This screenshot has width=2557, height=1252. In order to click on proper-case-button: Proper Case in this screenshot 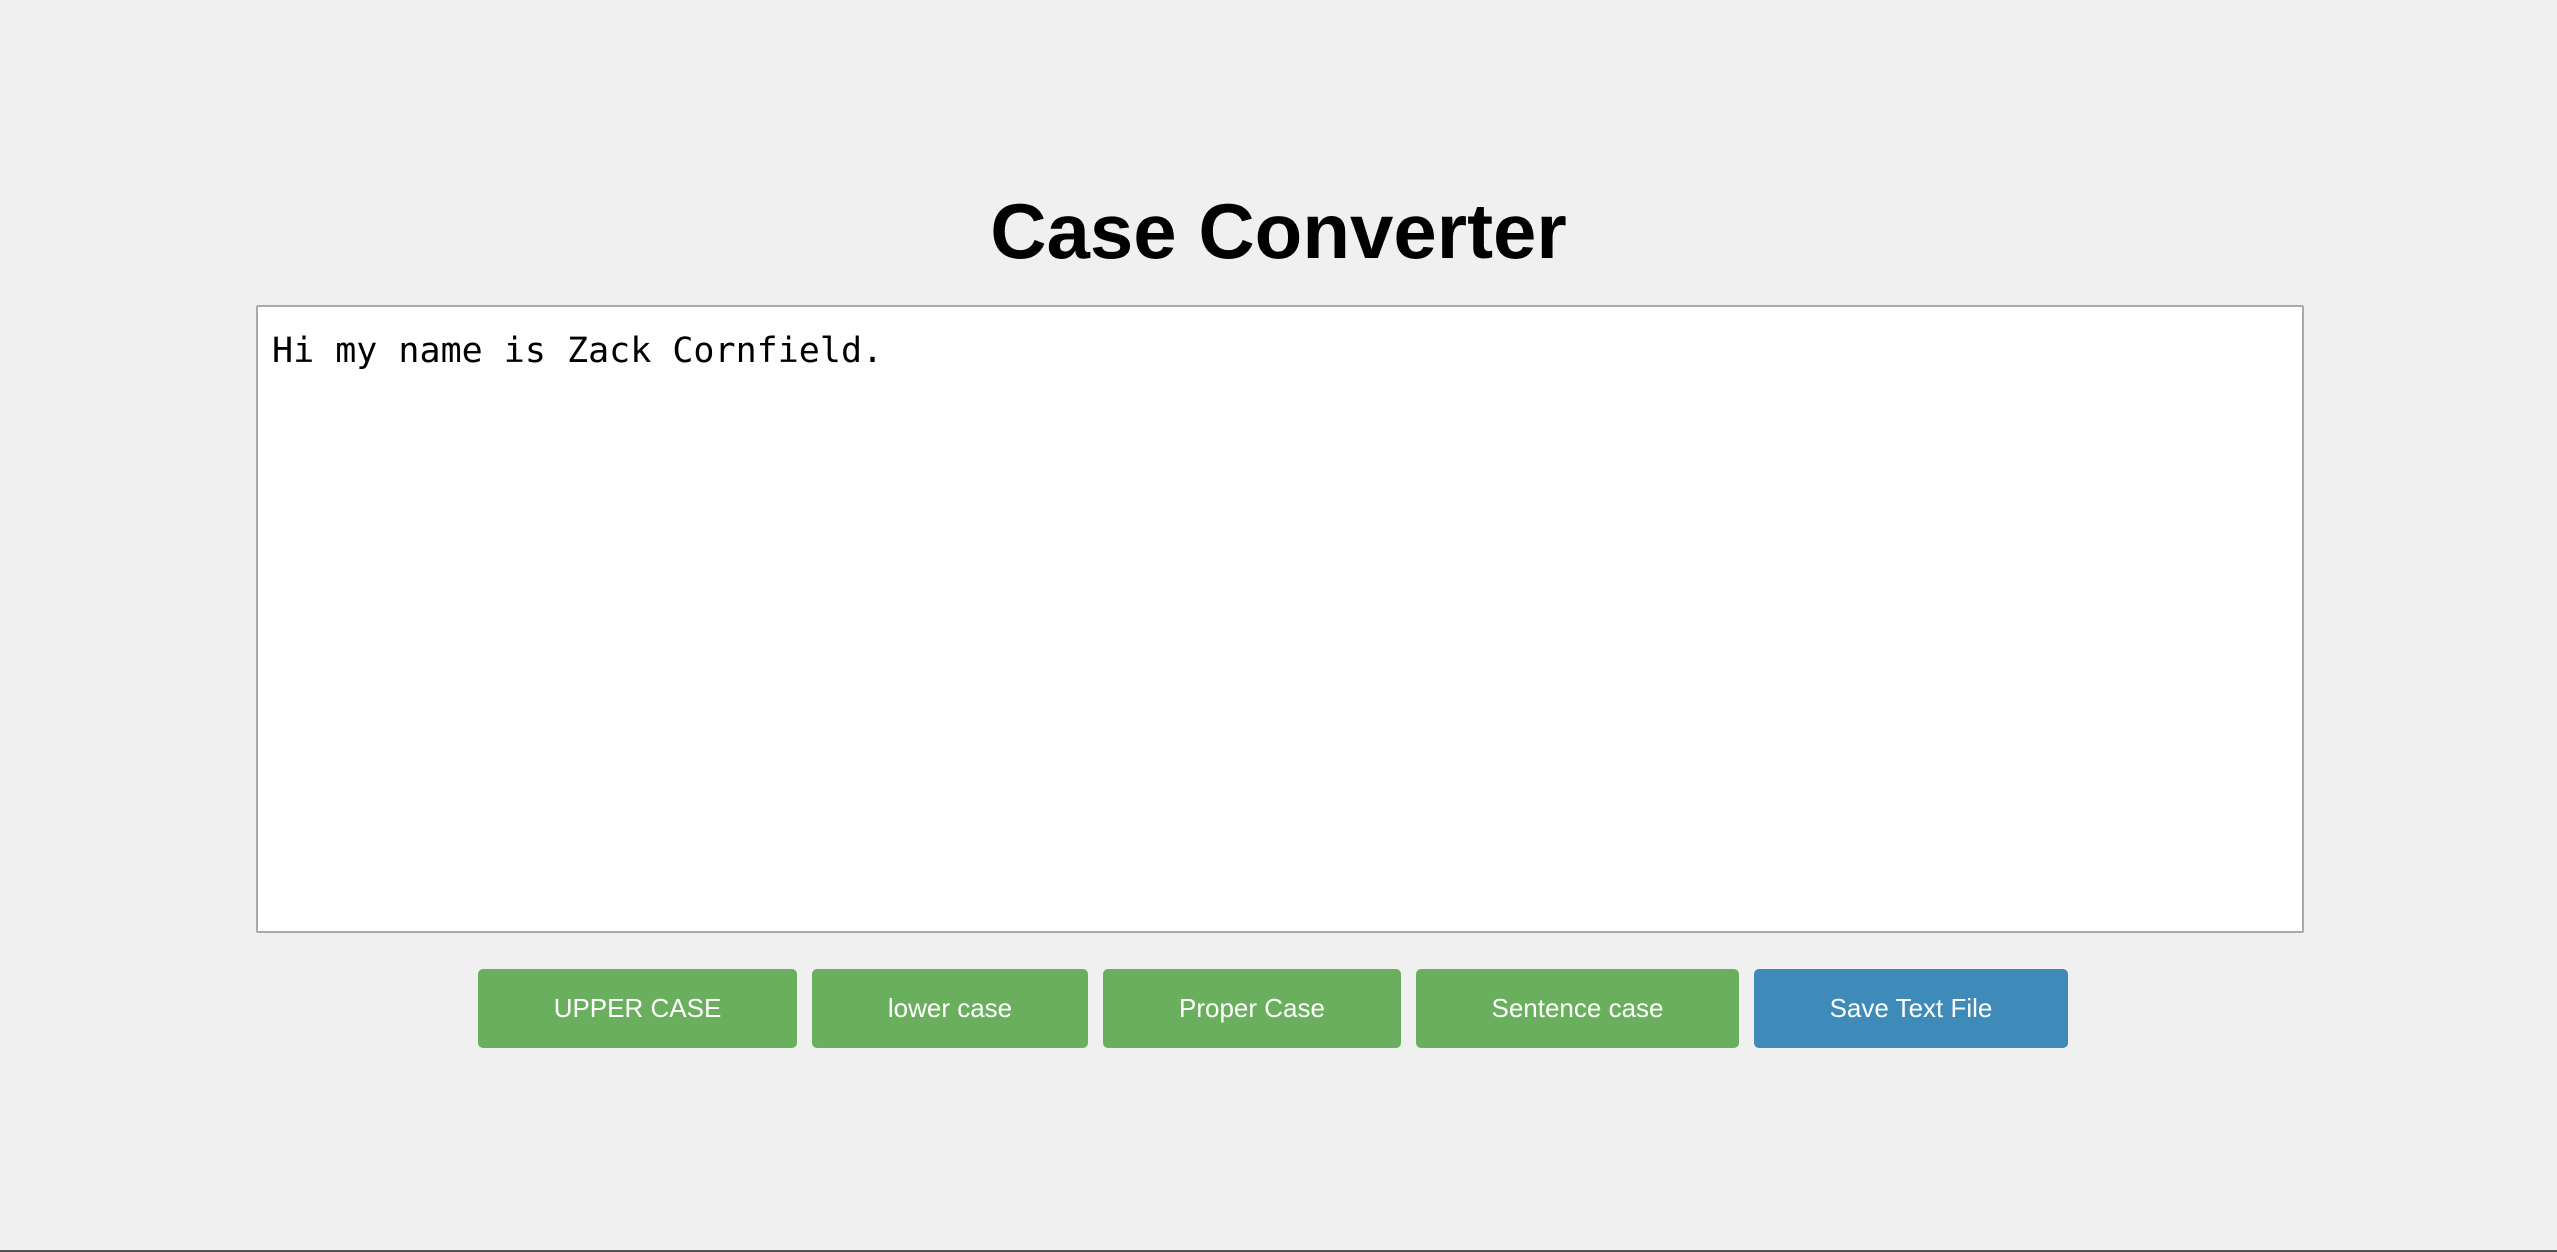, I will do `click(1252, 1008)`.